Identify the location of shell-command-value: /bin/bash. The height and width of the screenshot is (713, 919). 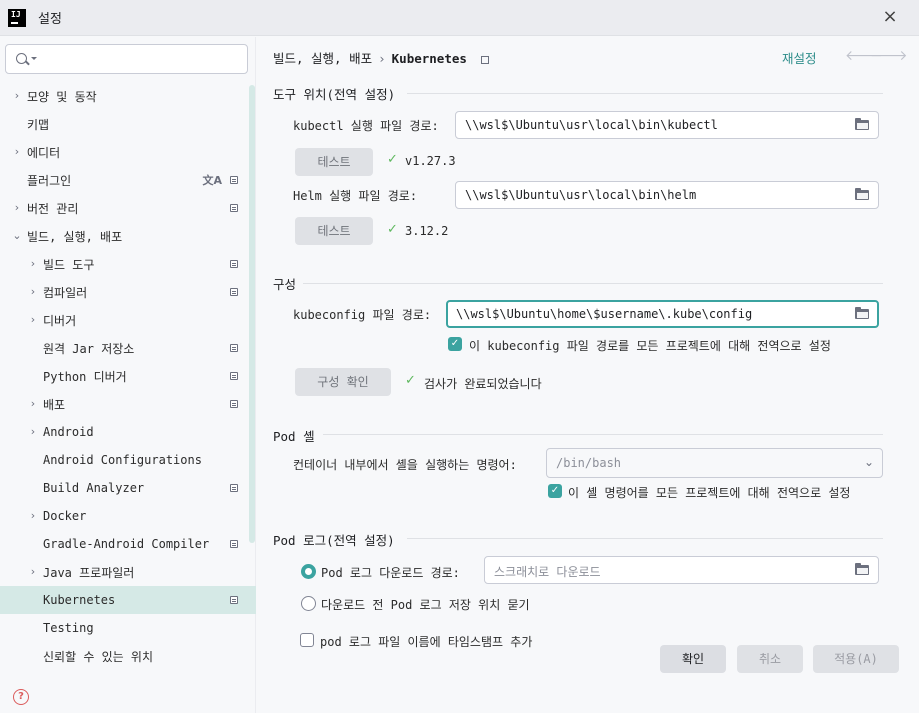
(588, 463).